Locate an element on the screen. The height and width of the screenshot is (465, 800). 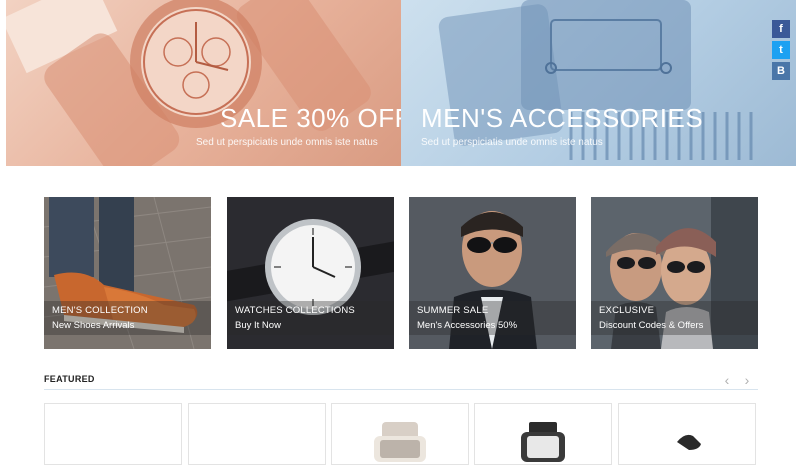
featured-divider is located at coordinates (401, 389).